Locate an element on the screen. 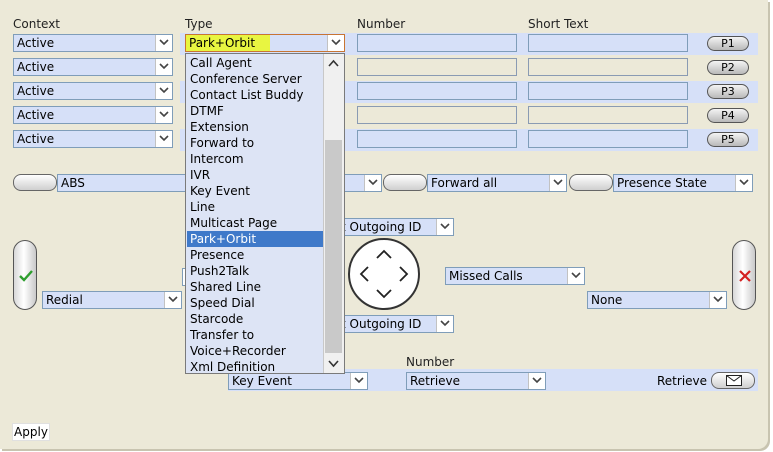 This screenshot has width=773, height=452. dropdown-option: Line is located at coordinates (255, 207).